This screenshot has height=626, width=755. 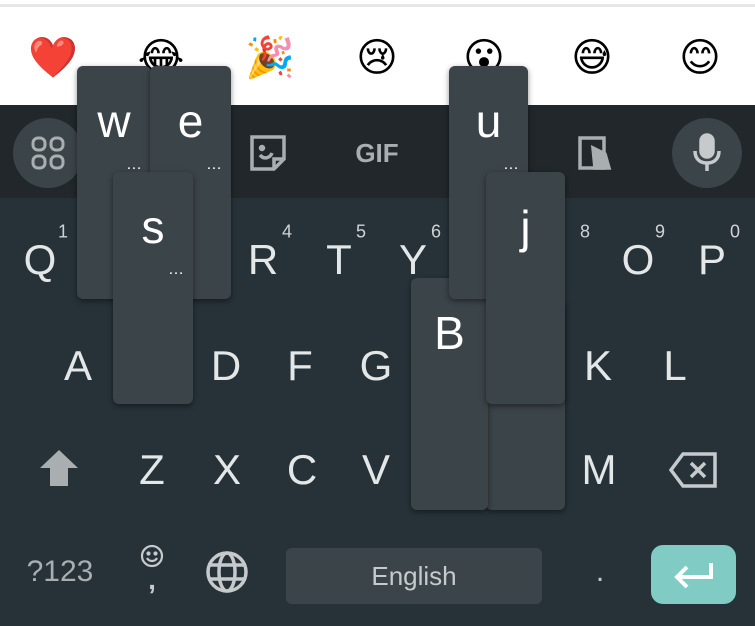 I want to click on spacebar: English, so click(x=414, y=576).